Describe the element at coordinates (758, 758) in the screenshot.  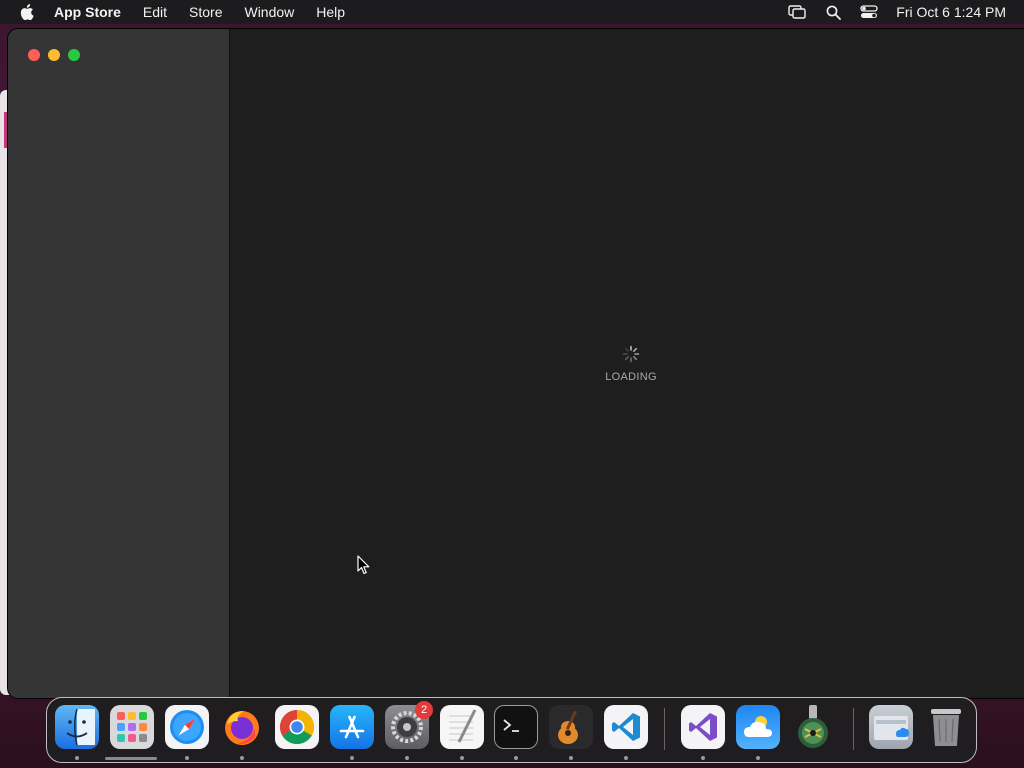
I see `weather-running-indicator` at that location.